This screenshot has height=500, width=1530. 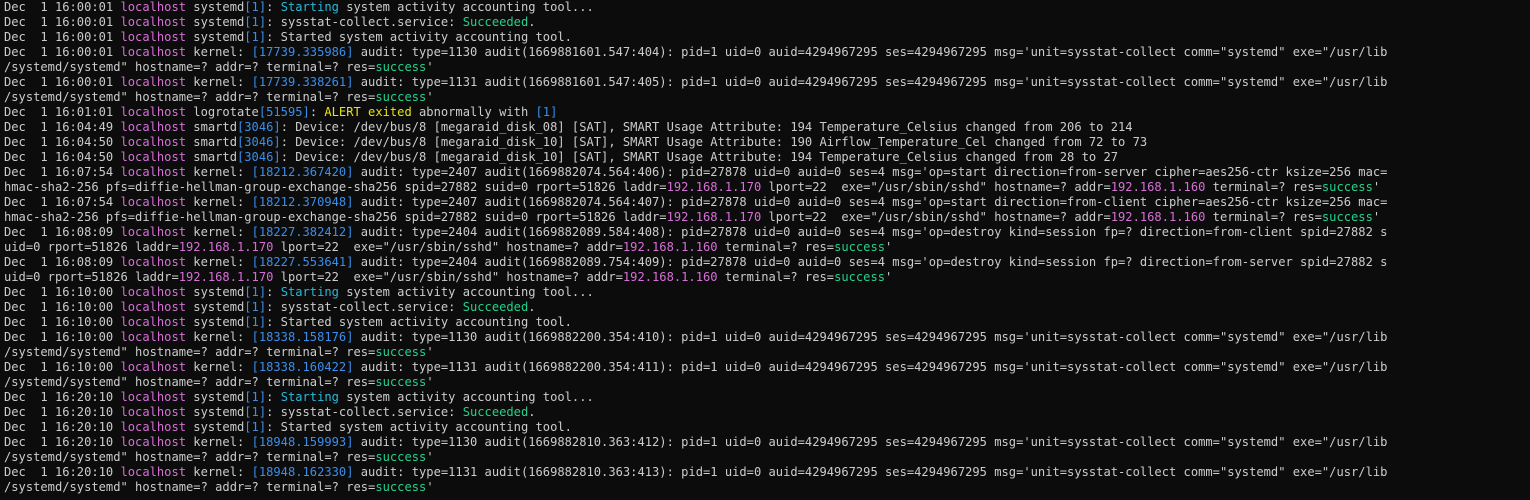 I want to click on log-text: smartd, so click(x=211, y=157).